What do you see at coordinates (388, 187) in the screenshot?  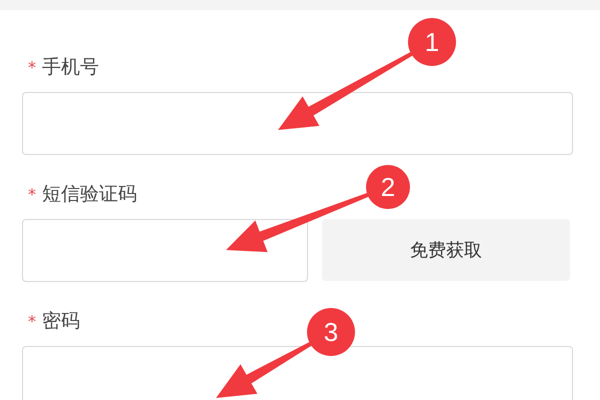 I see `step-badge: 2` at bounding box center [388, 187].